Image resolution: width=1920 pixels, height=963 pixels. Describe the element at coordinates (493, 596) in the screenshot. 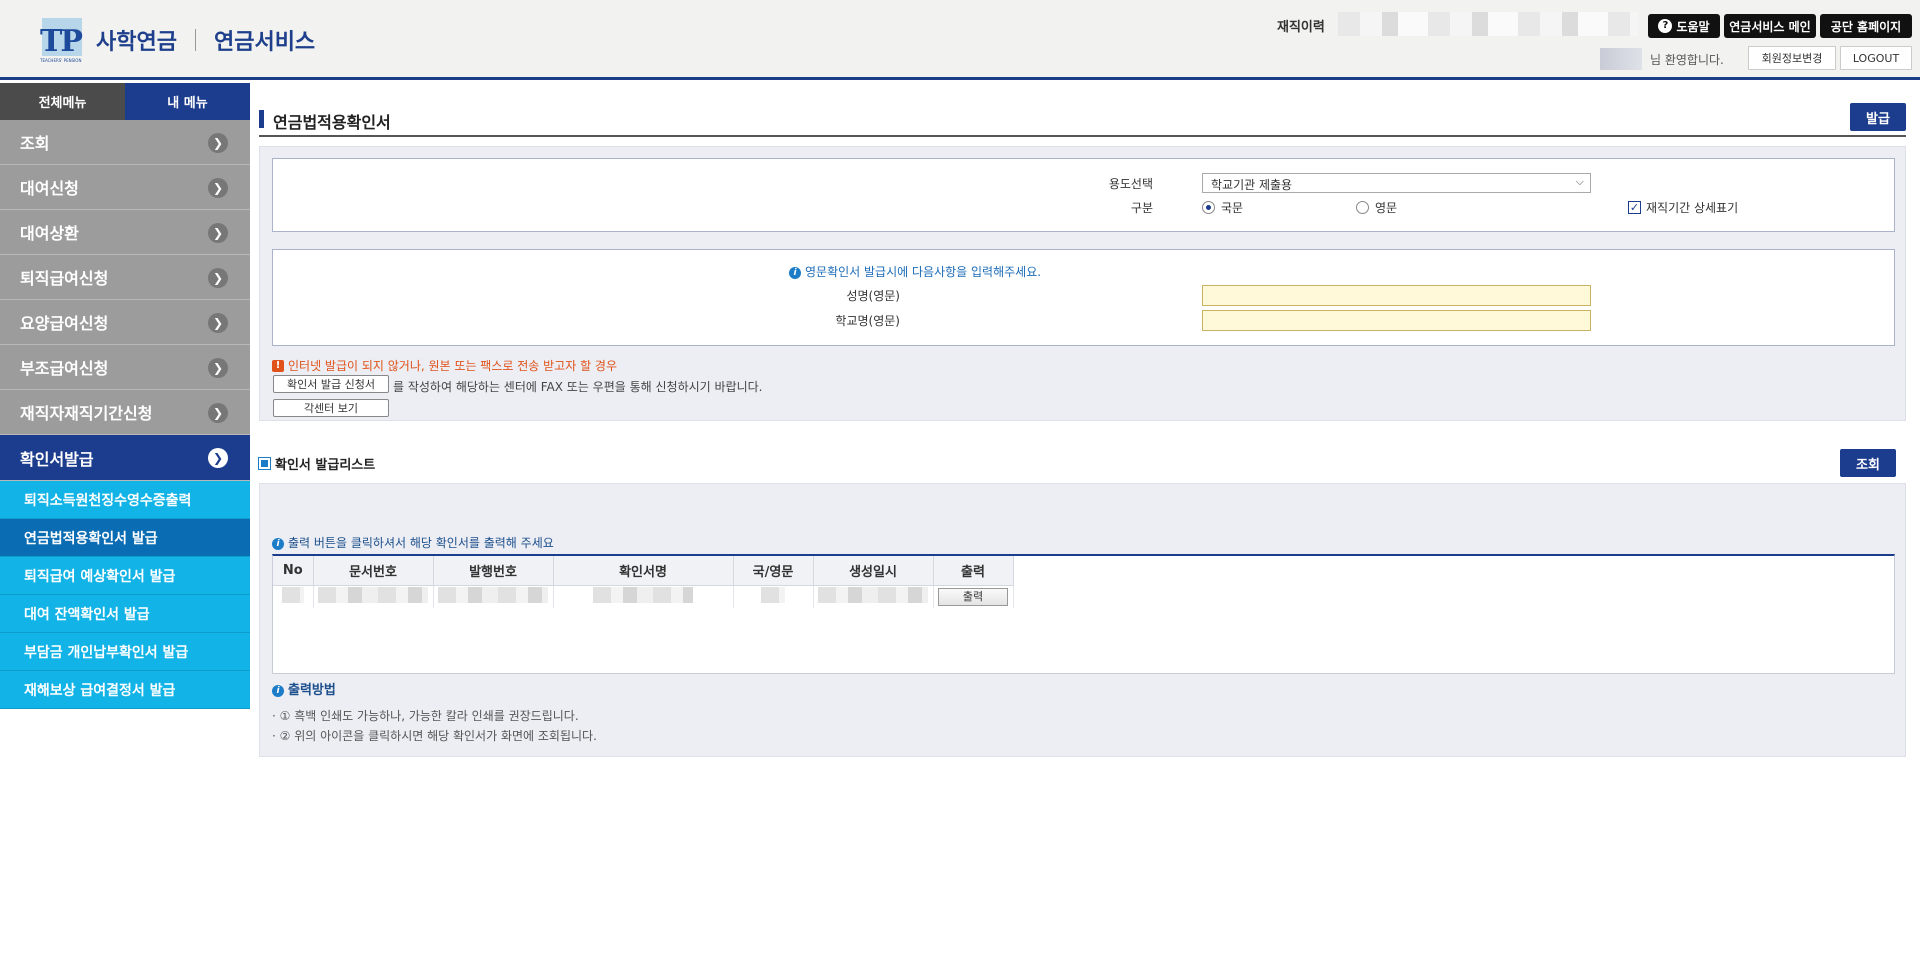

I see `cell-issue-number` at that location.